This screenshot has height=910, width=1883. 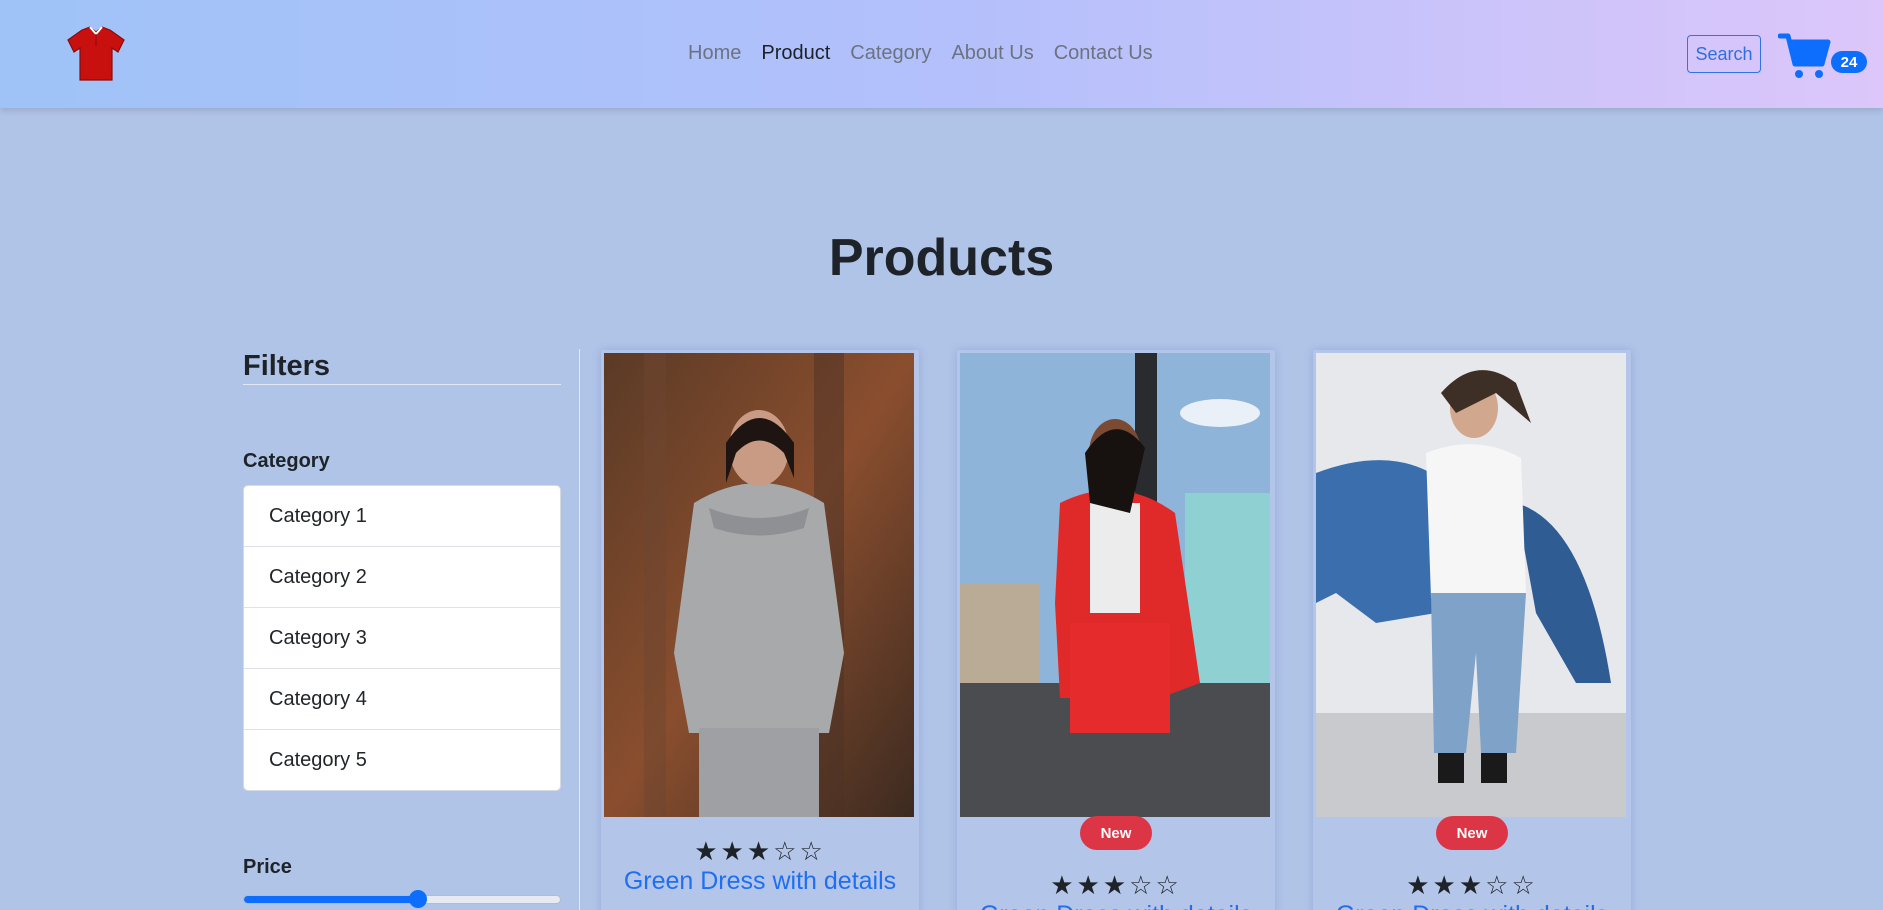 What do you see at coordinates (1849, 62) in the screenshot?
I see `cart-count-badge: 24` at bounding box center [1849, 62].